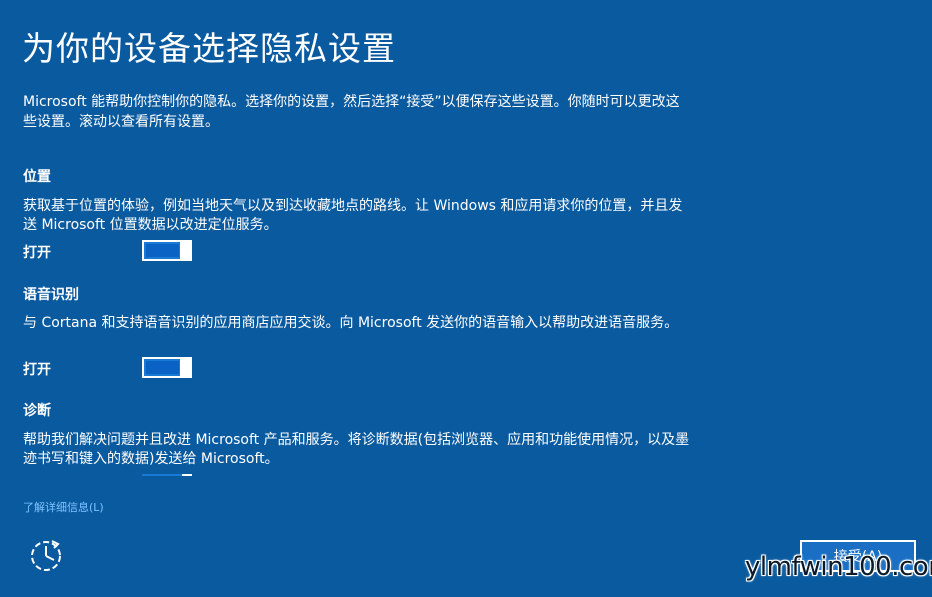 The height and width of the screenshot is (597, 932). Describe the element at coordinates (37, 253) in the screenshot. I see `location-toggle-label: 打开` at that location.